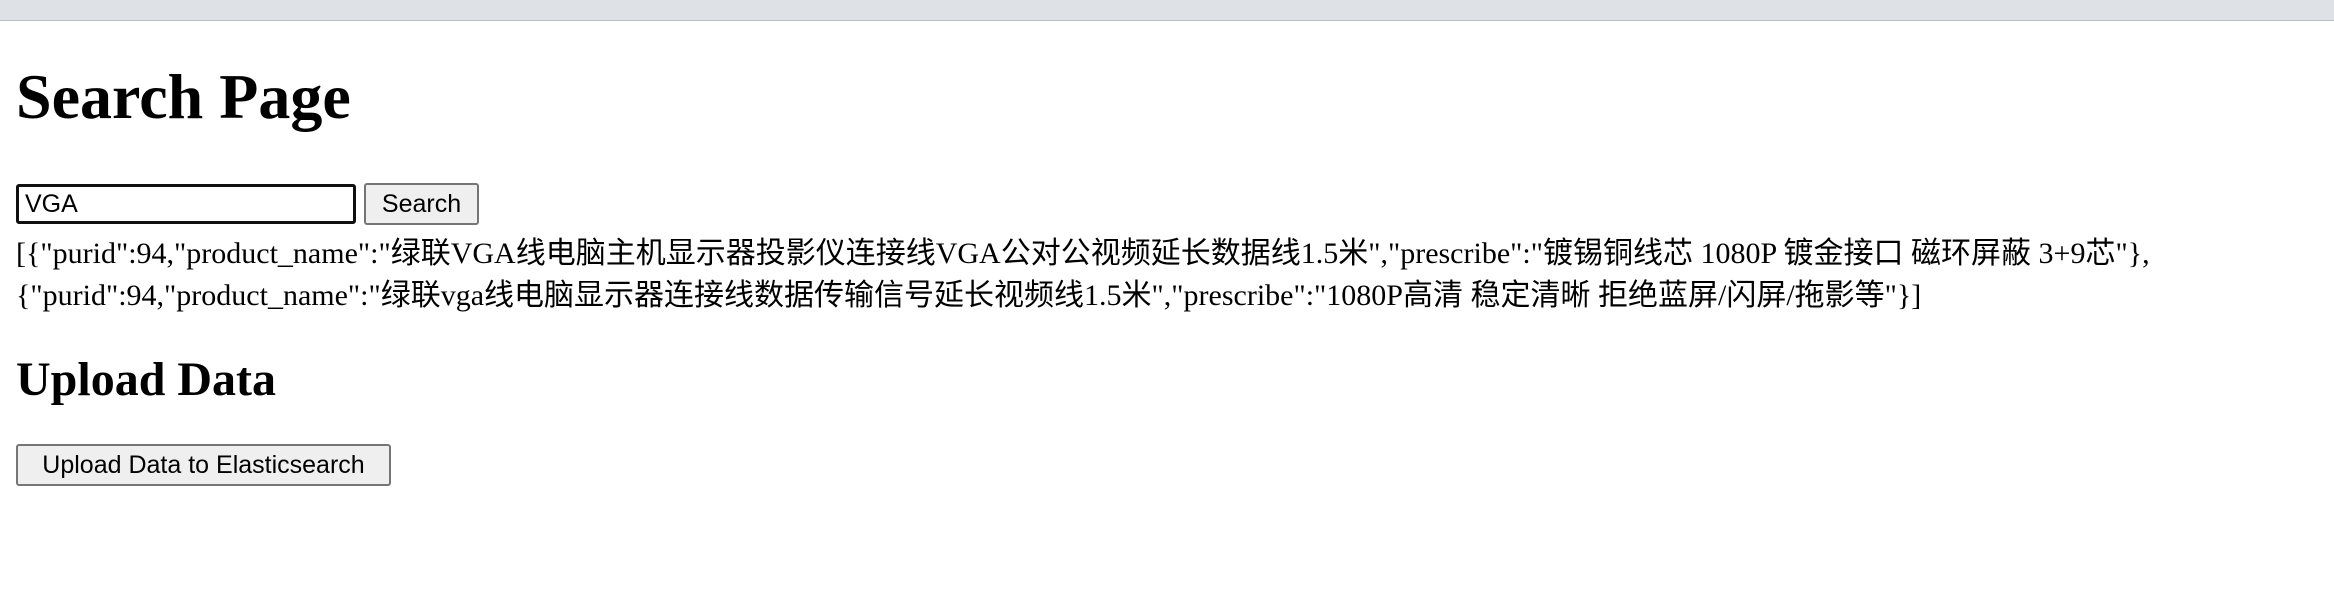  Describe the element at coordinates (421, 204) in the screenshot. I see `search-button: Search` at that location.